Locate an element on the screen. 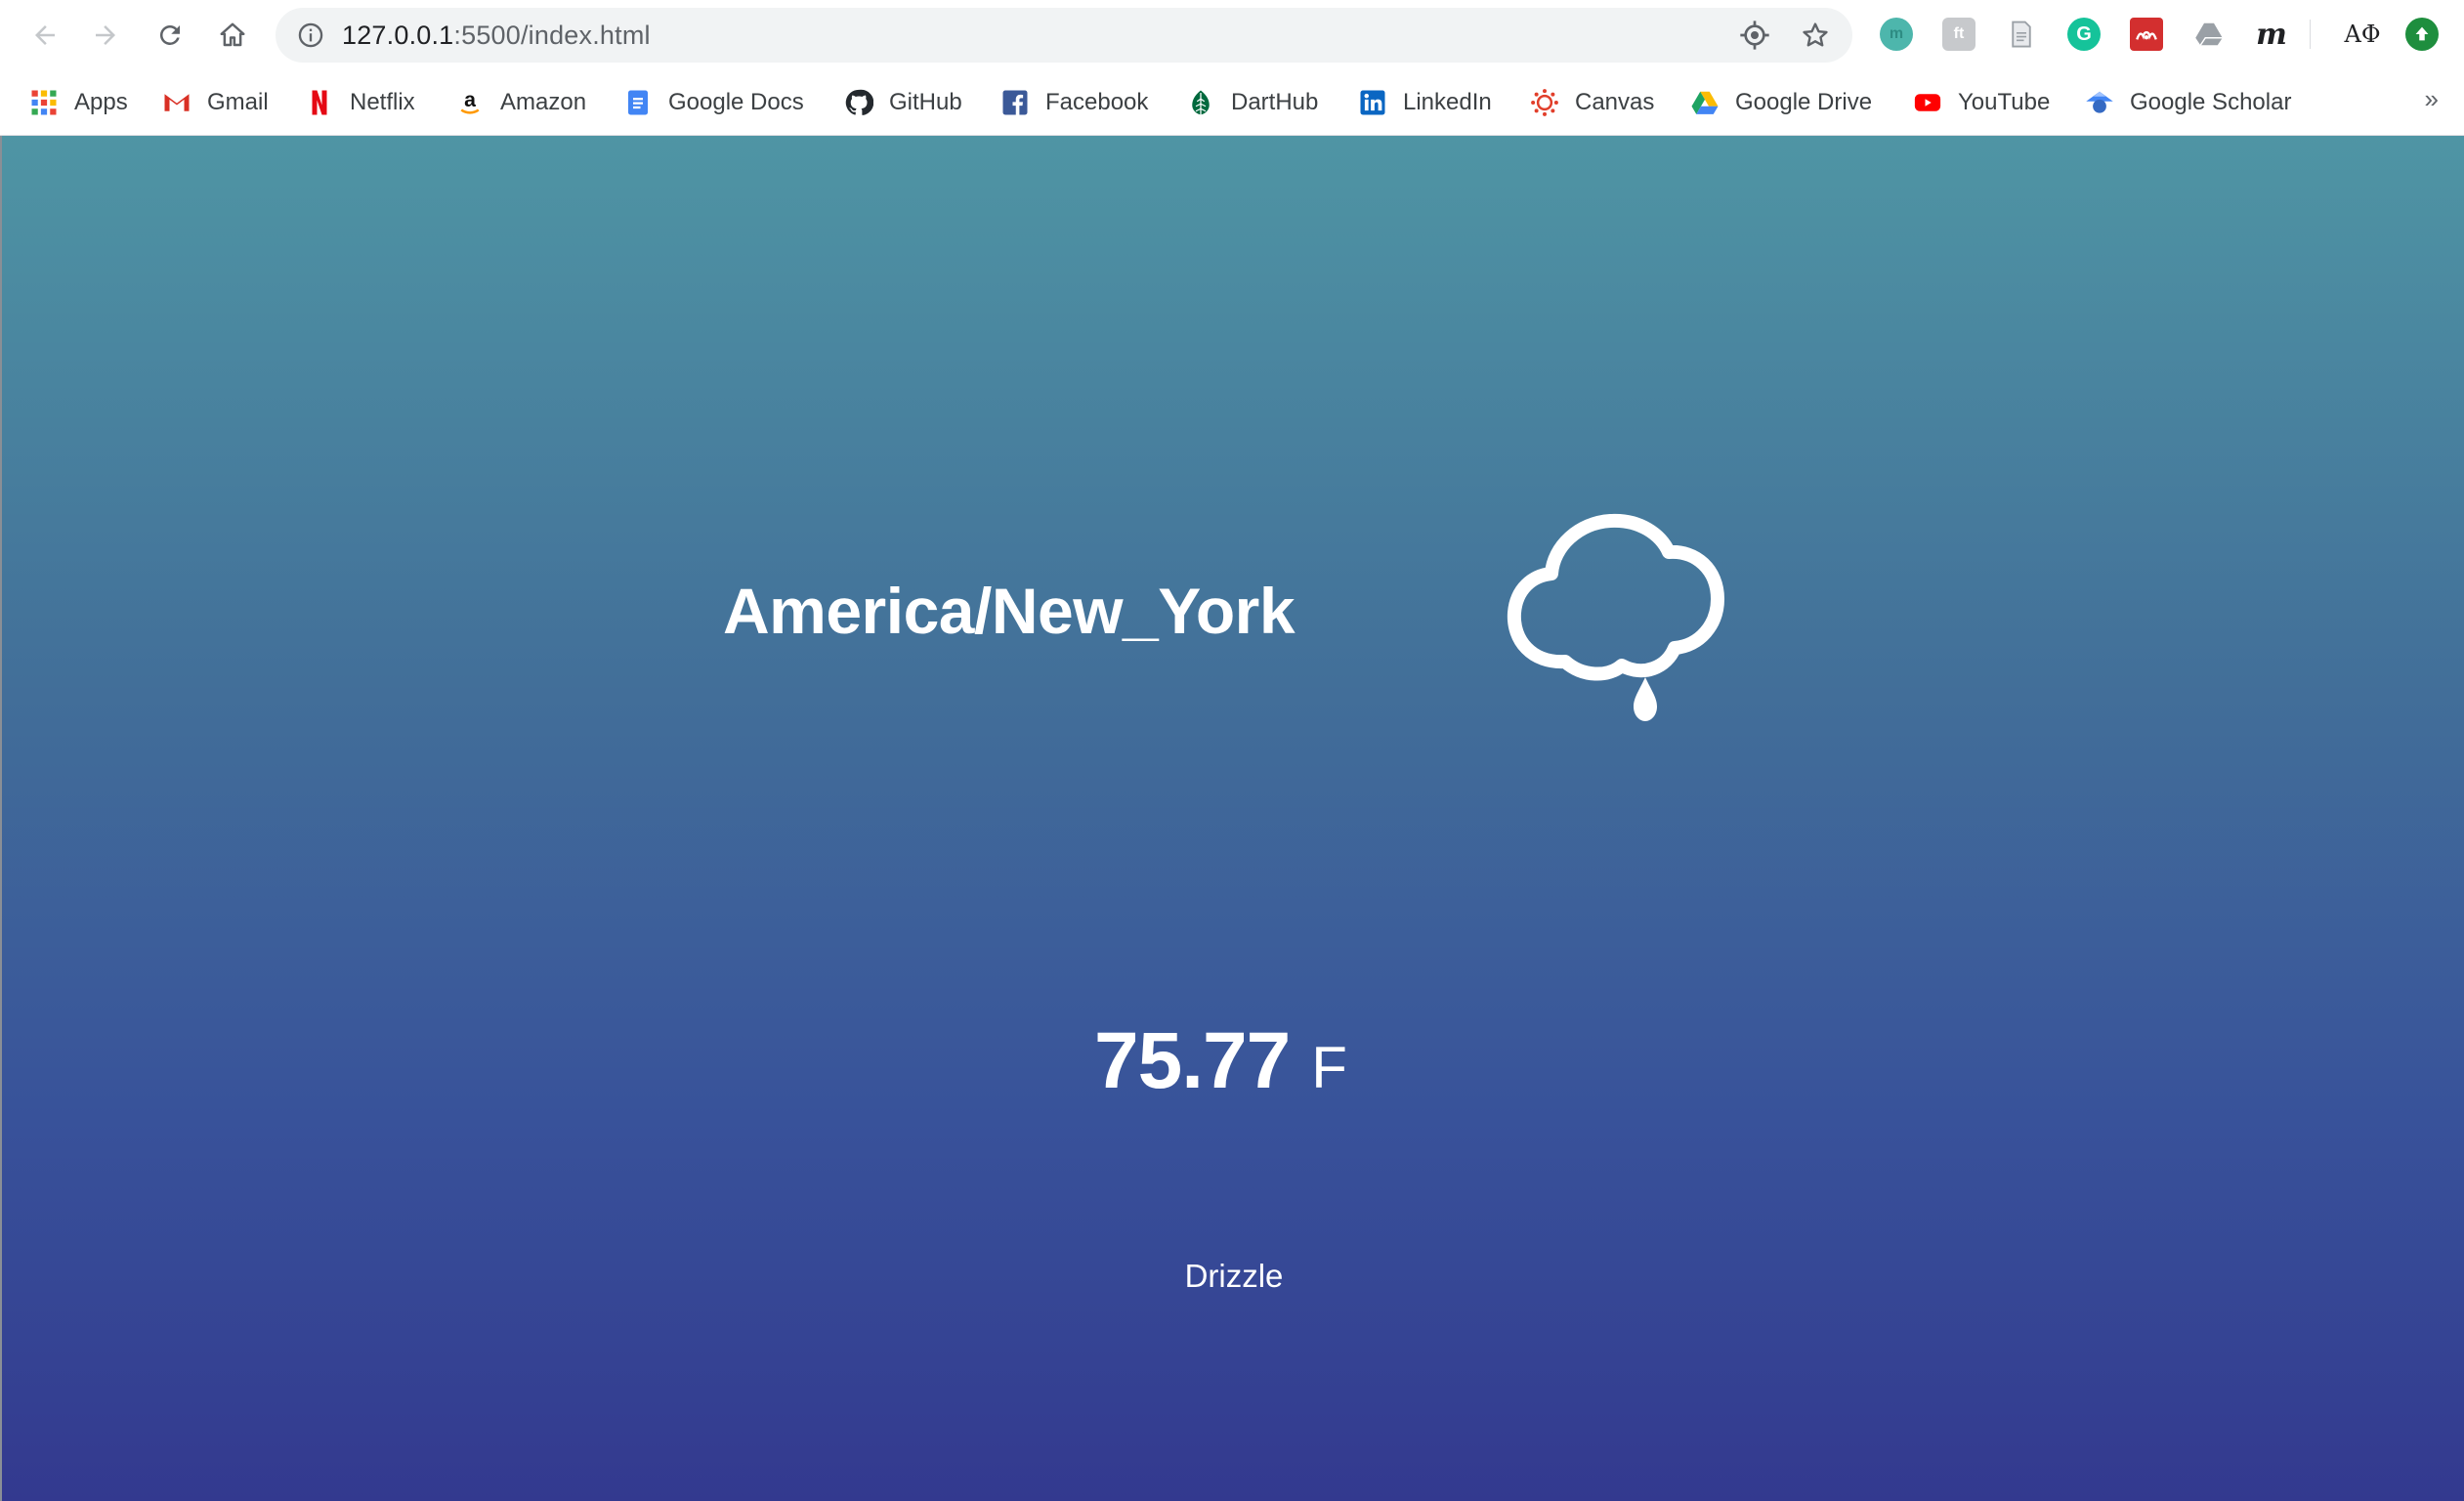  bookmark-label: Google Docs is located at coordinates (736, 102).